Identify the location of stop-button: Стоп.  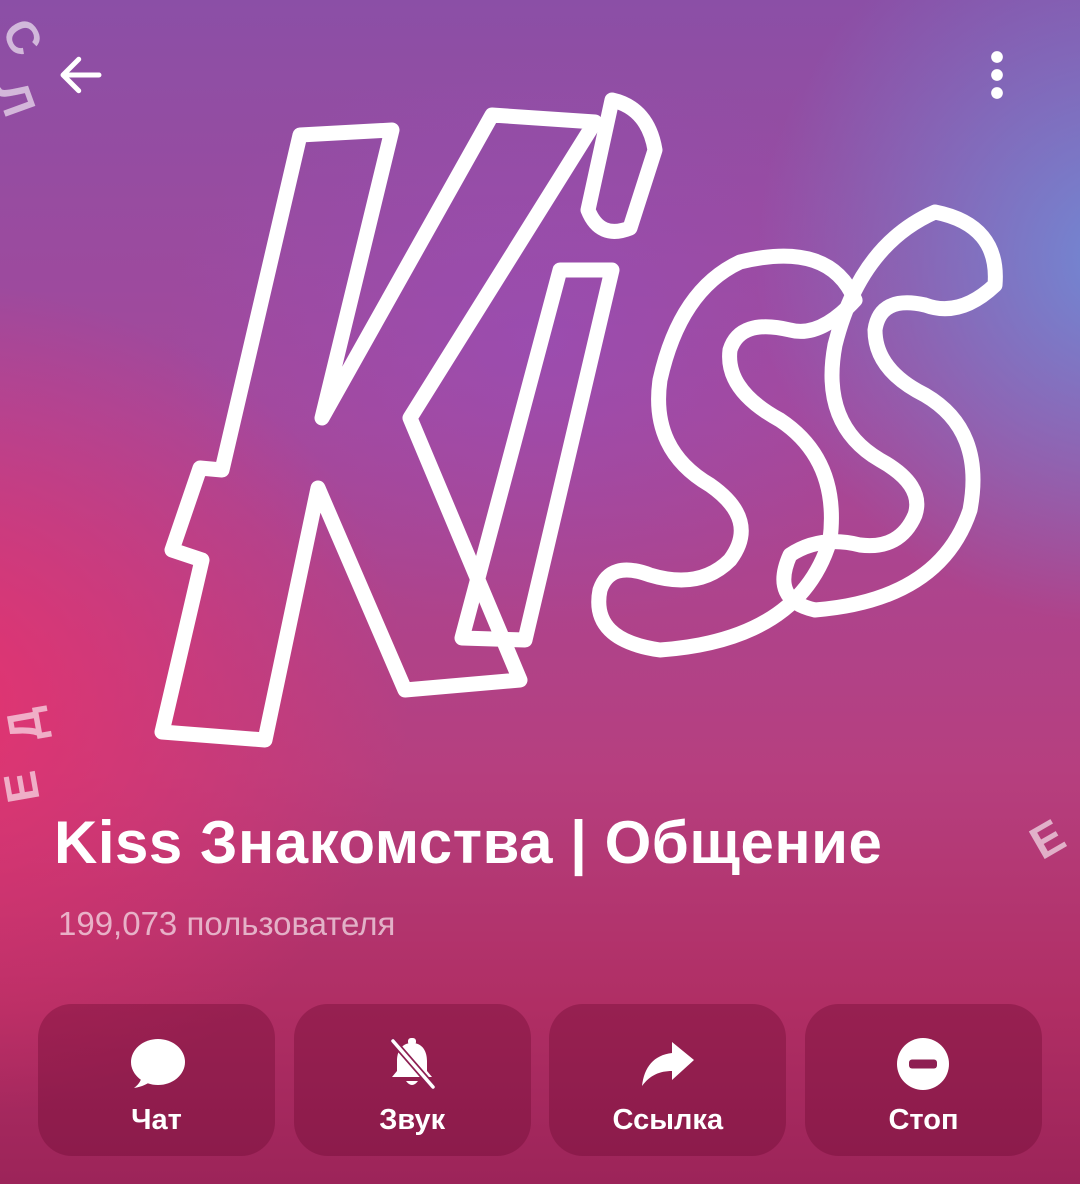
(923, 1080).